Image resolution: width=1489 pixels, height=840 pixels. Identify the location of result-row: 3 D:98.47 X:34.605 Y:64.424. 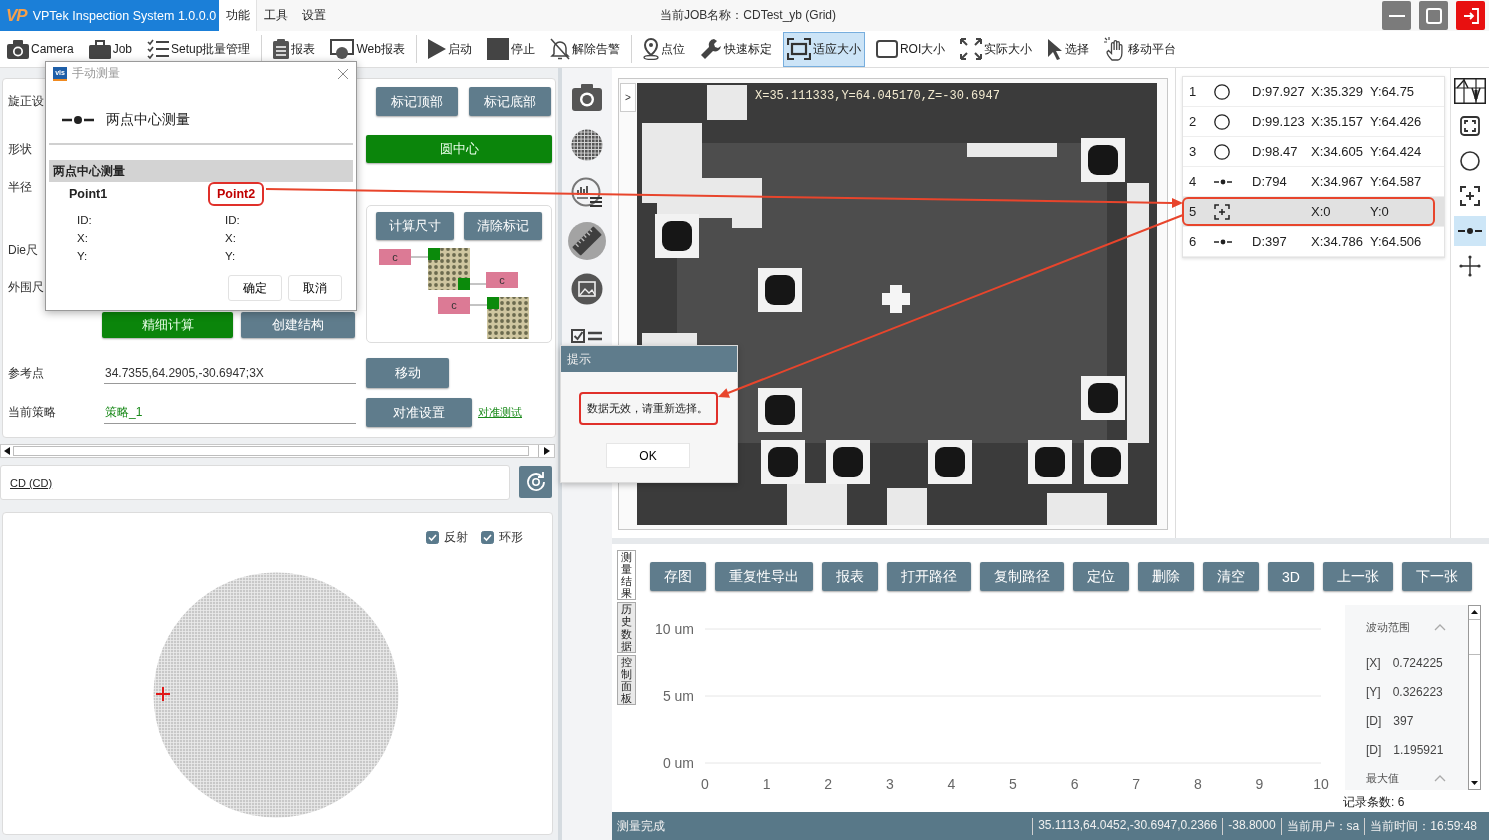
(1313, 152).